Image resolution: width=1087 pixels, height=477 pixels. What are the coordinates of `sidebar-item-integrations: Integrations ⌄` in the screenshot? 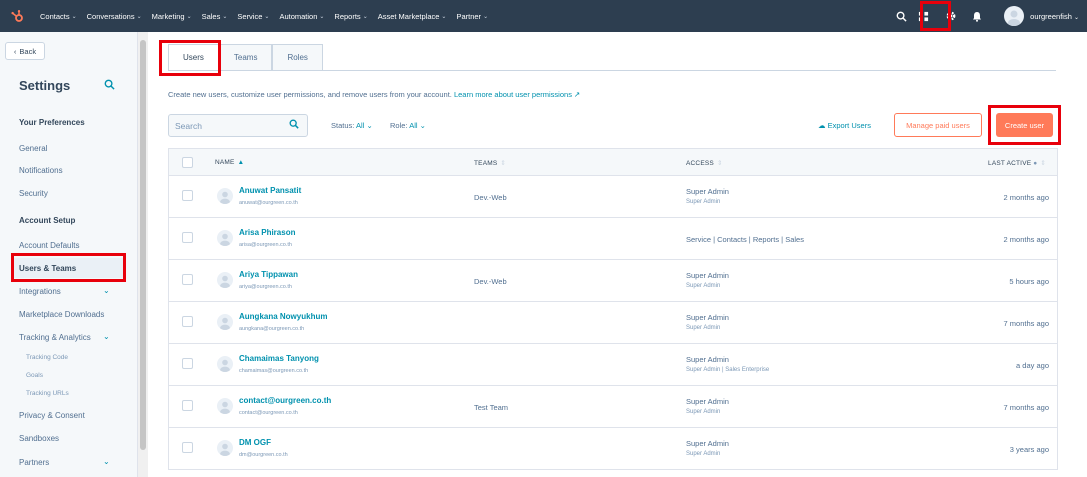 It's located at (64, 291).